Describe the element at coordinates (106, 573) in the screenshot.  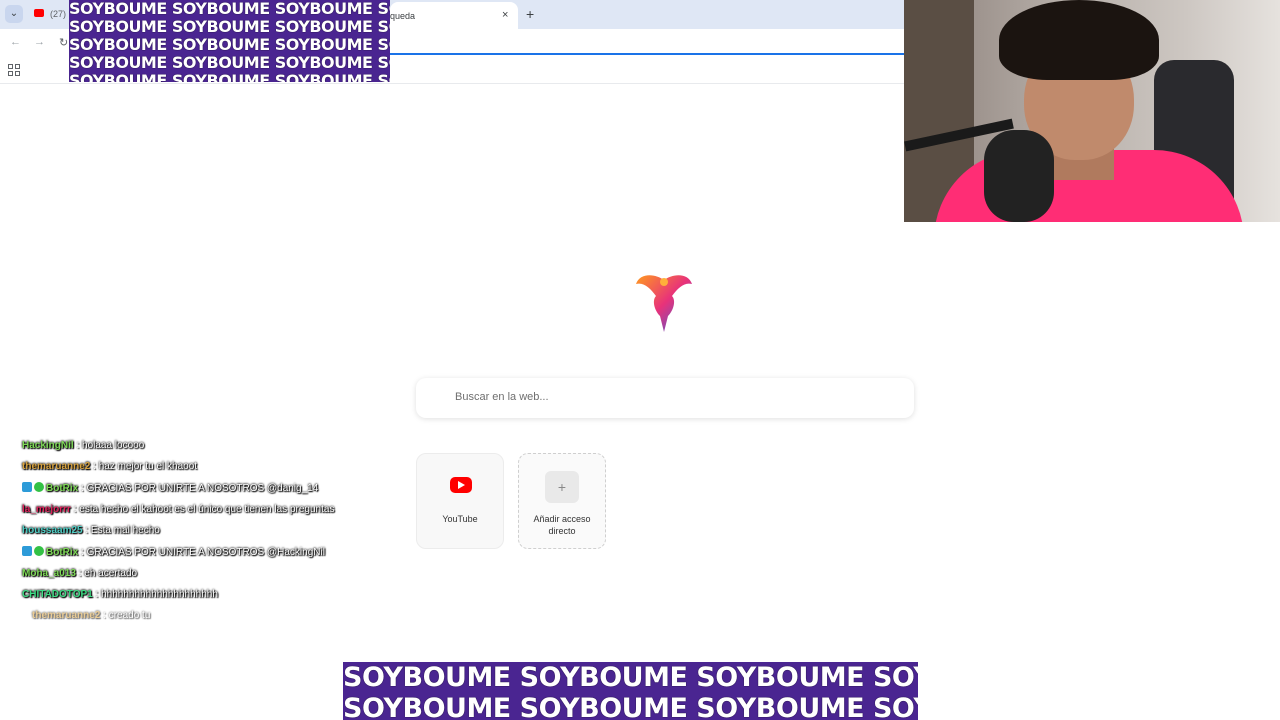
I see `chat-text: : eh acertado` at that location.